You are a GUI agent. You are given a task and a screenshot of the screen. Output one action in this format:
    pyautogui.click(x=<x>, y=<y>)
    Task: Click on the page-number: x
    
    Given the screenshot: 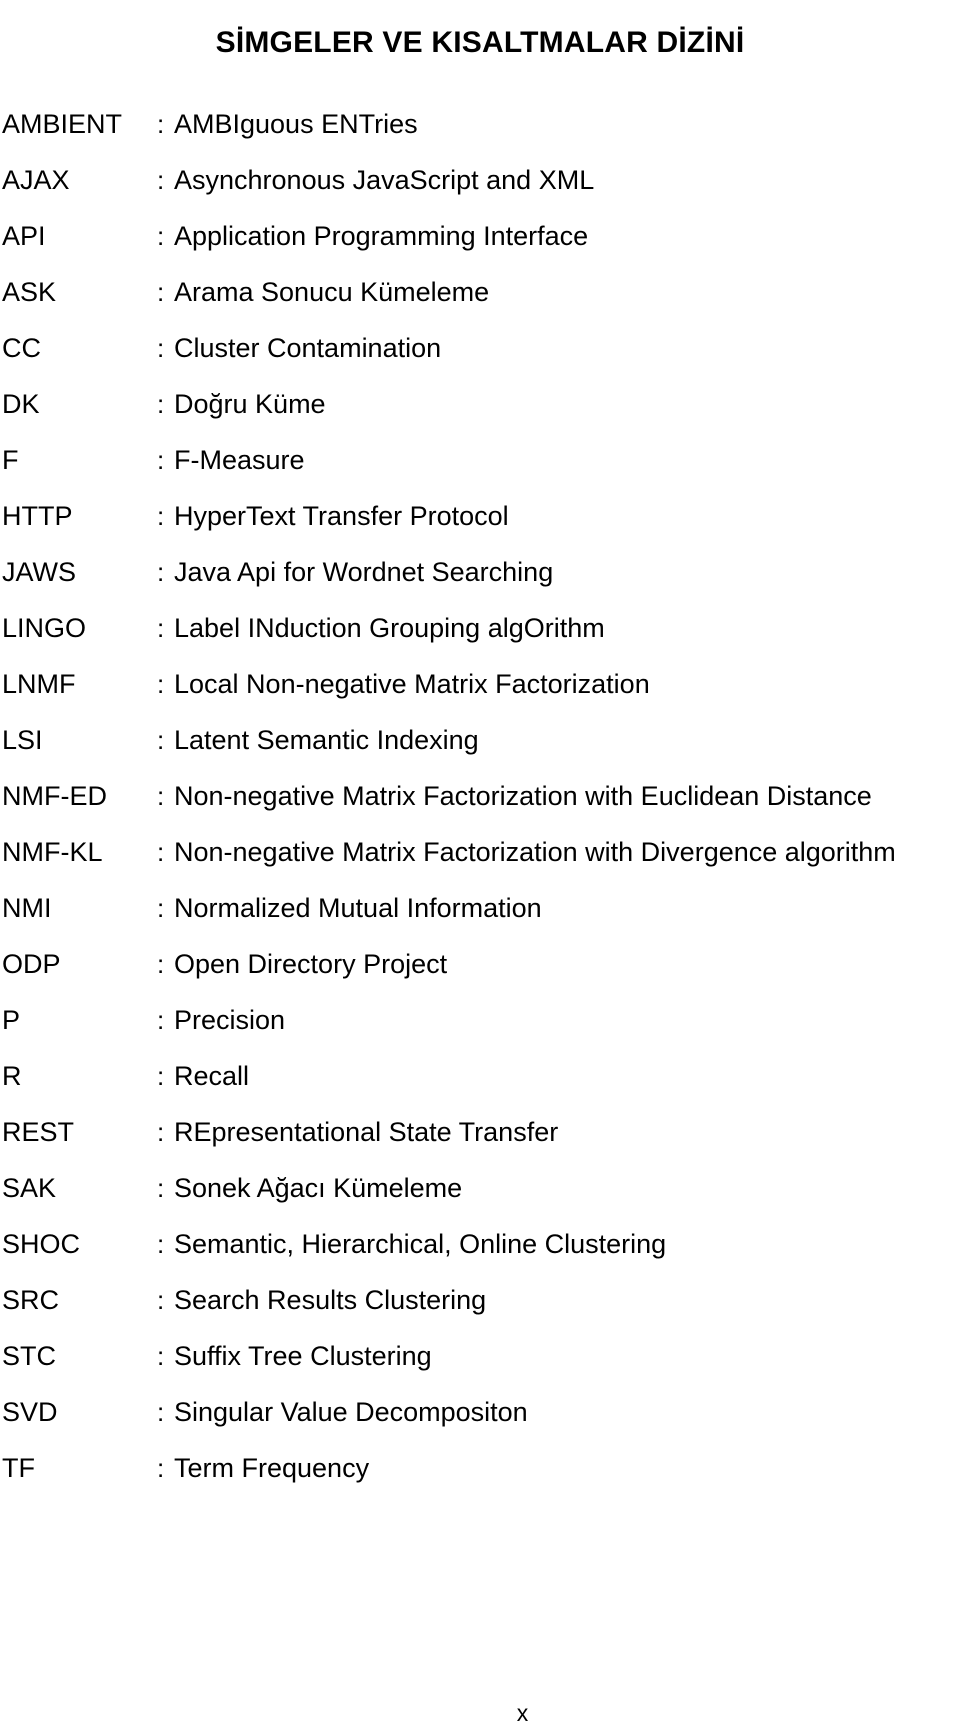 What is the action you would take?
    pyautogui.click(x=522, y=1713)
    